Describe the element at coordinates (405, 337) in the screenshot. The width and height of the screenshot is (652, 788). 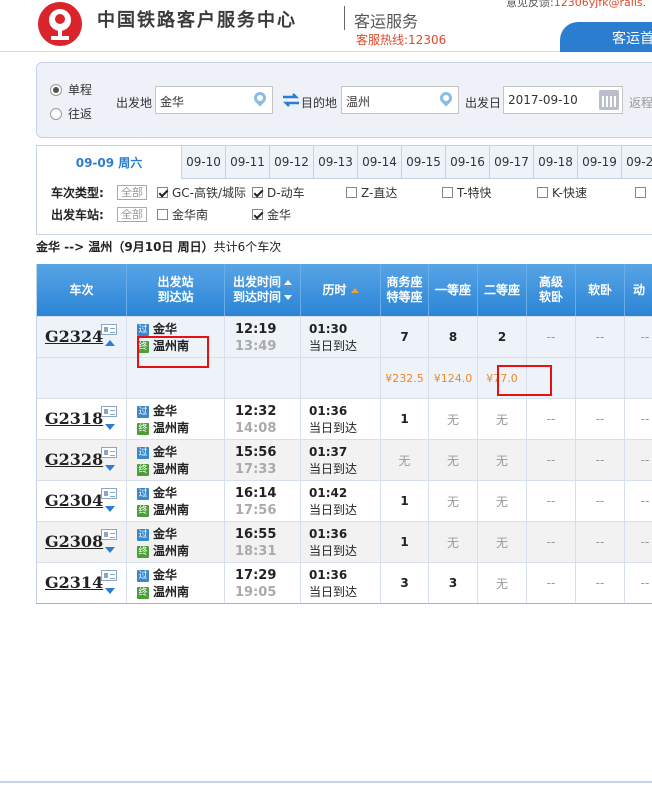
I see `business-seat-cell: 7` at that location.